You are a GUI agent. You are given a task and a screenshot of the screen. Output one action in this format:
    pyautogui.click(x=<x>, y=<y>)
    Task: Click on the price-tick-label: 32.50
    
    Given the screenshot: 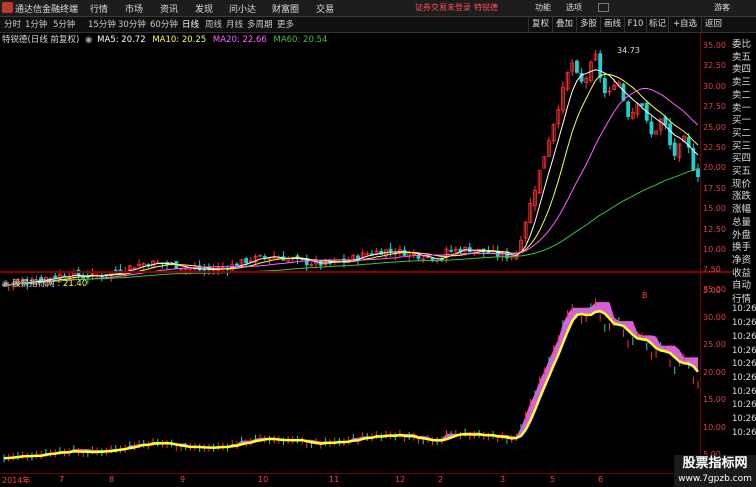 What is the action you would take?
    pyautogui.click(x=714, y=66)
    